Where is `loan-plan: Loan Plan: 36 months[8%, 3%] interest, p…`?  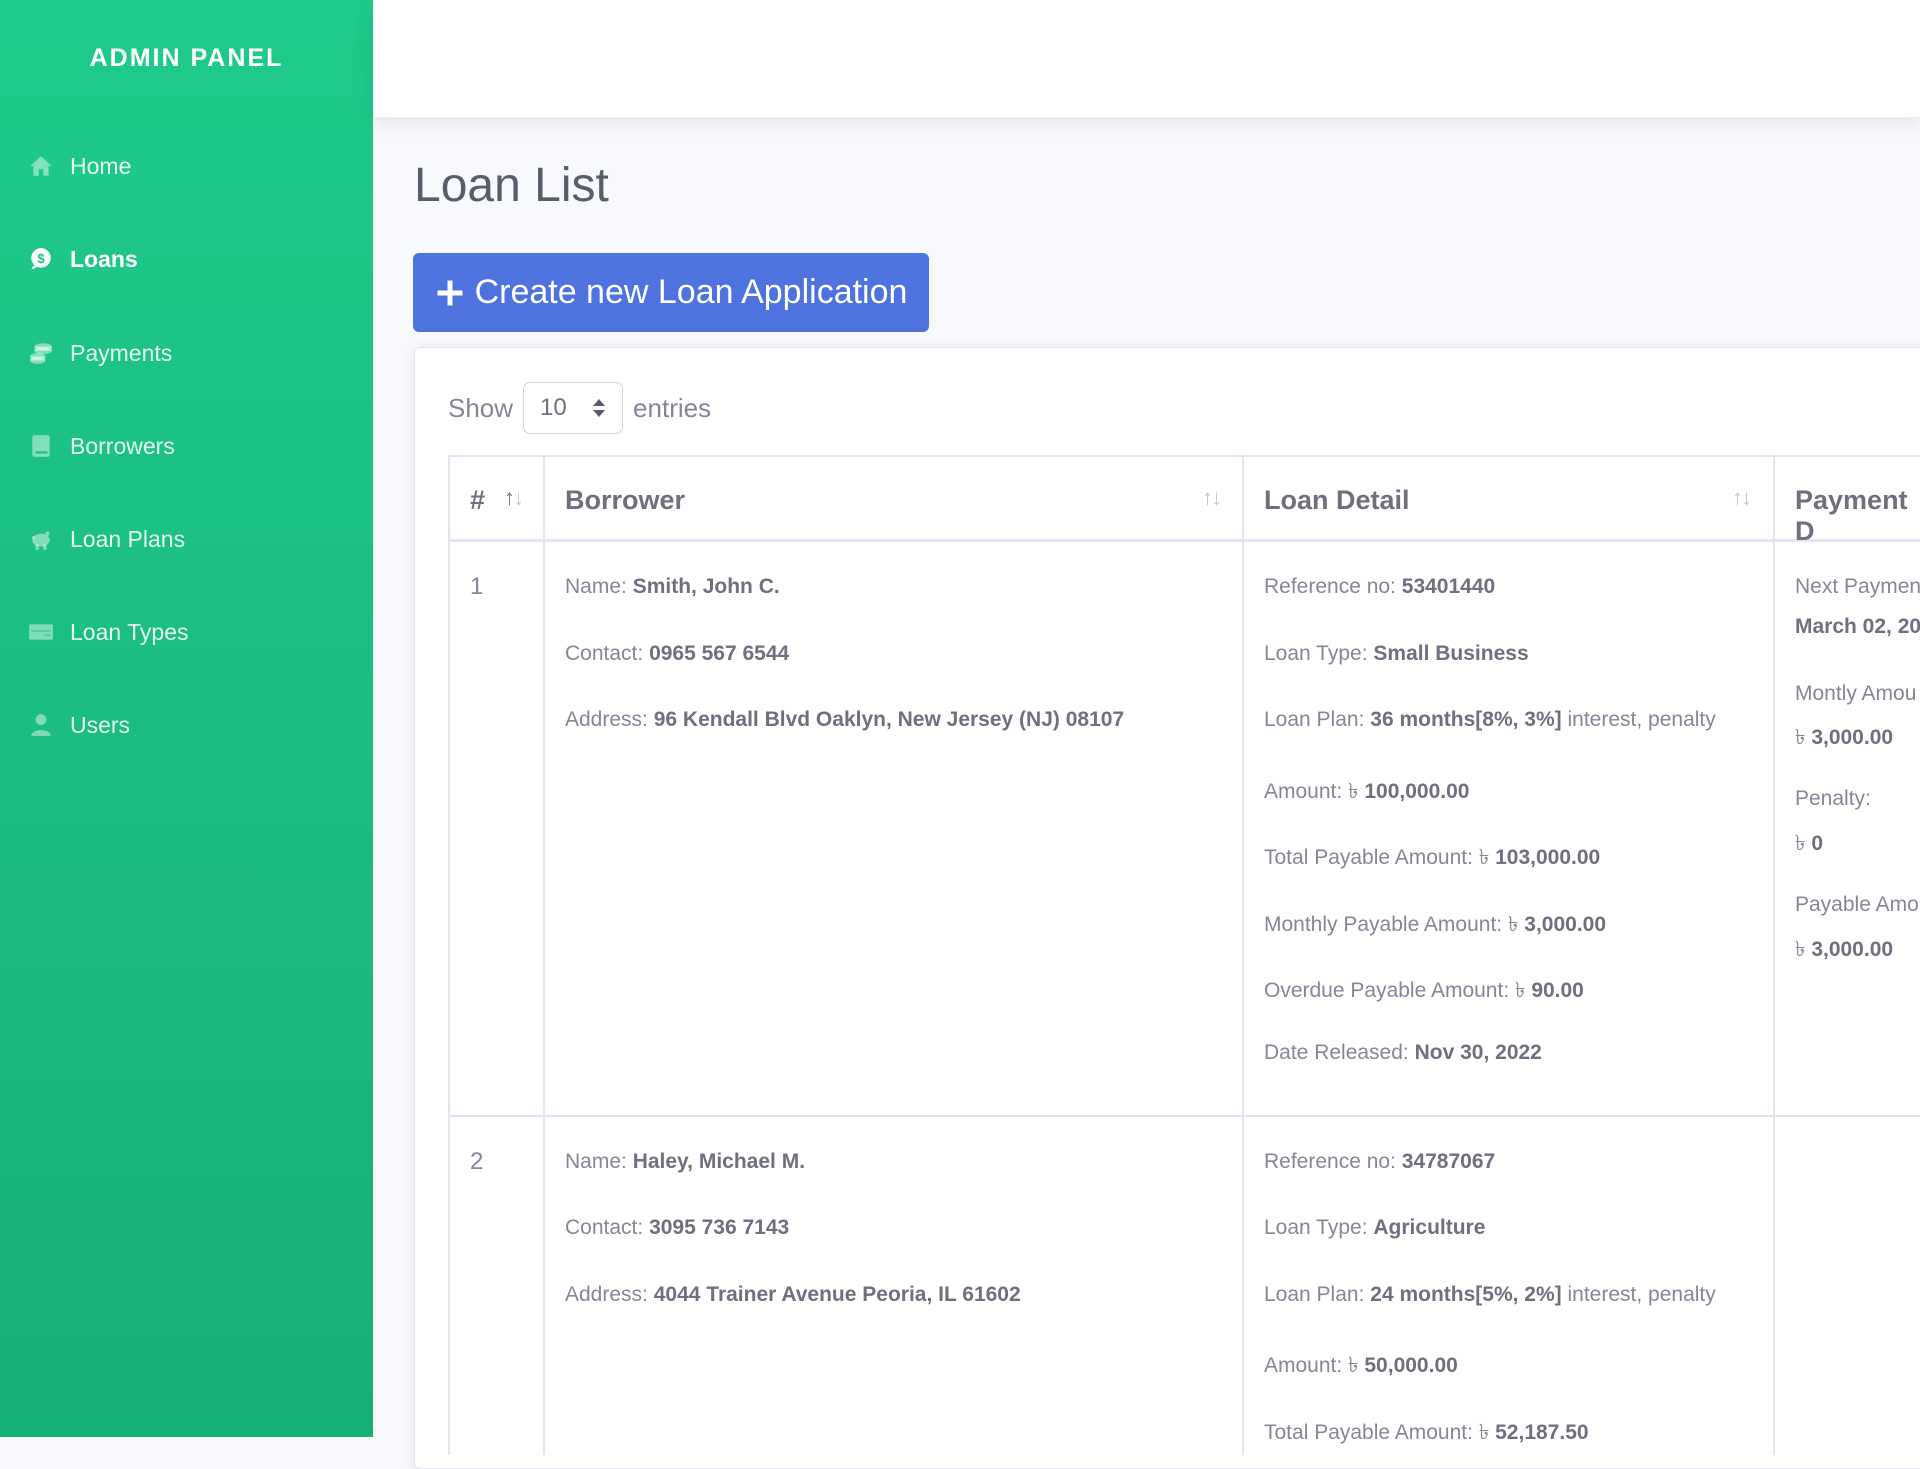 loan-plan: Loan Plan: 36 months[8%, 3%] interest, p… is located at coordinates (1490, 719).